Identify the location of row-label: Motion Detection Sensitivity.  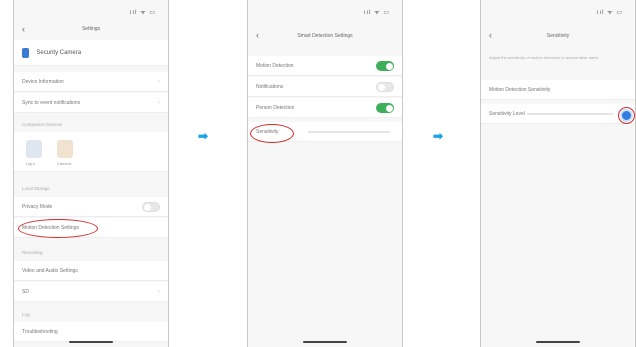
(520, 90).